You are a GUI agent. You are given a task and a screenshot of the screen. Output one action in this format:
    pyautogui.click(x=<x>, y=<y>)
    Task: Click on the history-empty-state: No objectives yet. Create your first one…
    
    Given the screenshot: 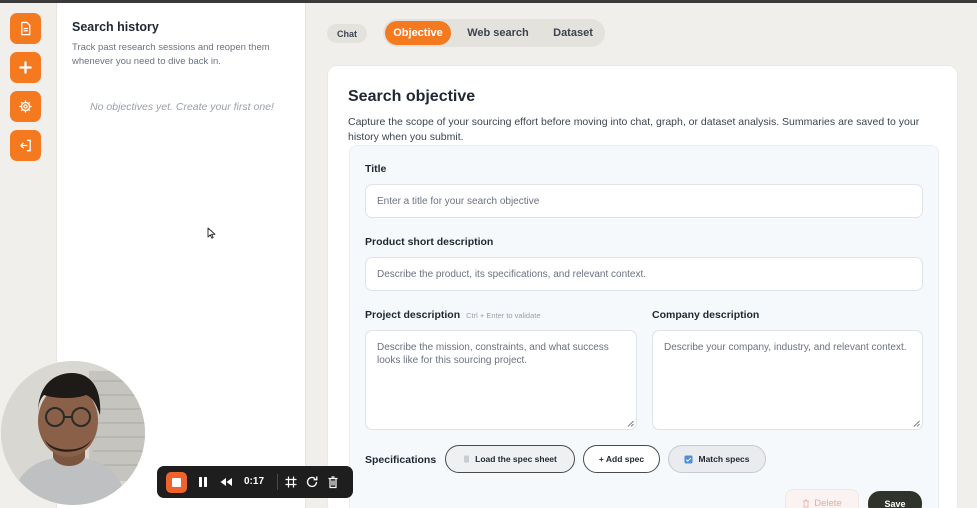 What is the action you would take?
    pyautogui.click(x=182, y=107)
    